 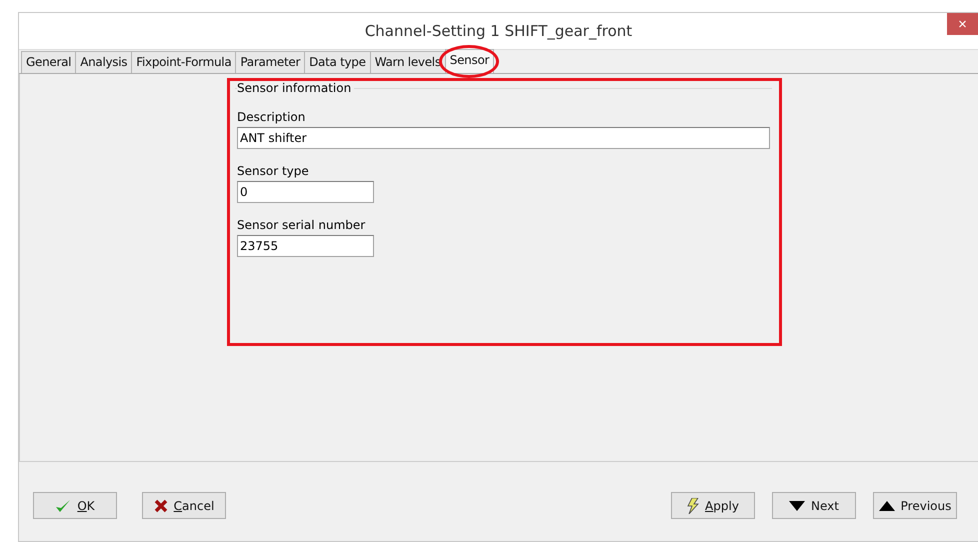 I want to click on down-triangle-icon, so click(x=797, y=505).